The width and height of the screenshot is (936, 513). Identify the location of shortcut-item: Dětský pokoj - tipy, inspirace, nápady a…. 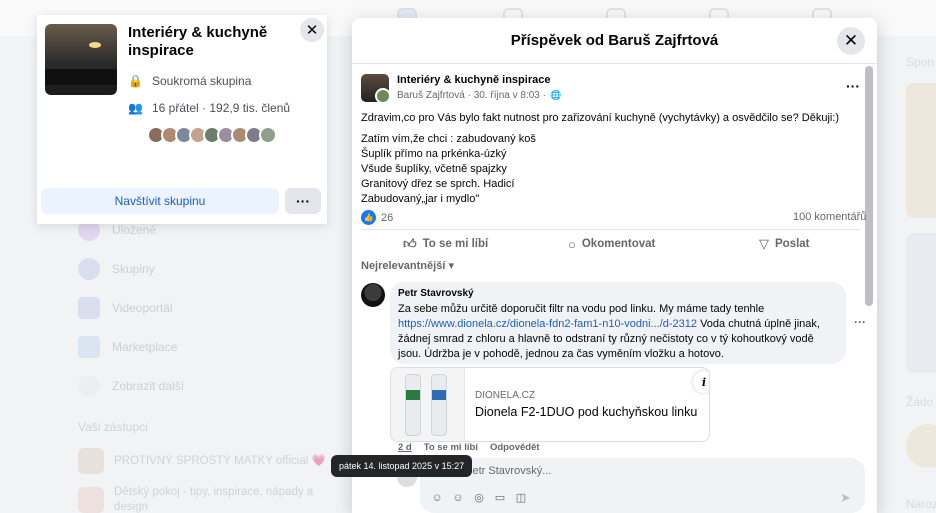
(203, 499).